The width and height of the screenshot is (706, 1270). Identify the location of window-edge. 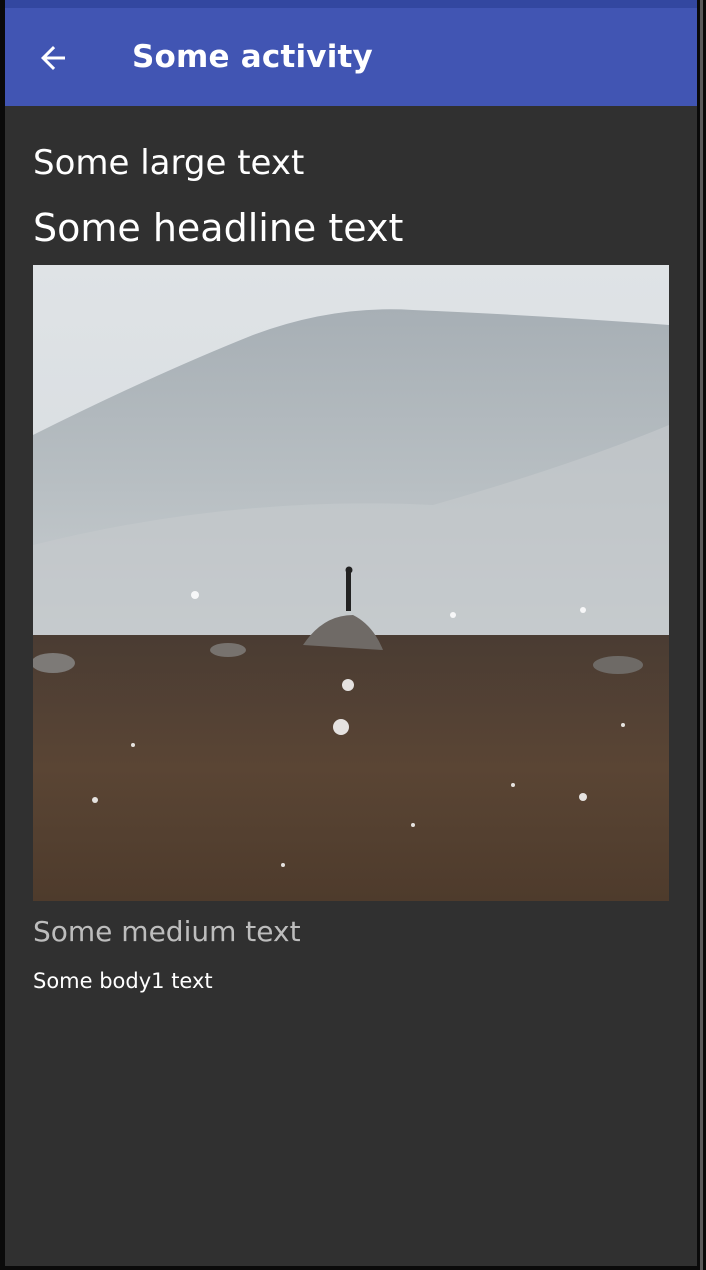
(701, 635).